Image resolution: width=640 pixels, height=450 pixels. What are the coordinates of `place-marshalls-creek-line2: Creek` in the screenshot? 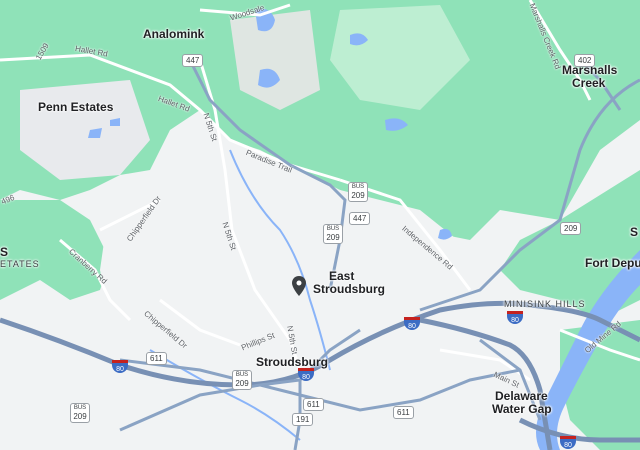 It's located at (589, 83).